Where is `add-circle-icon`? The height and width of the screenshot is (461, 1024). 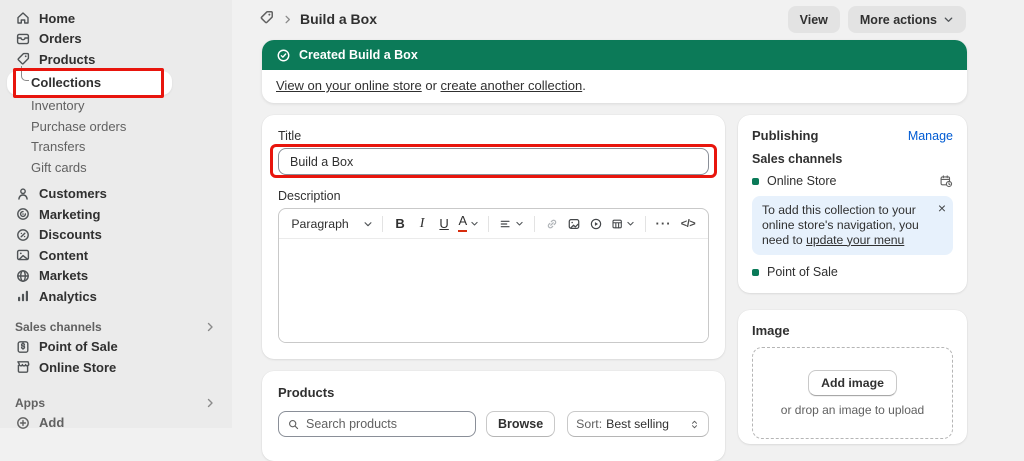
add-circle-icon is located at coordinates (23, 423).